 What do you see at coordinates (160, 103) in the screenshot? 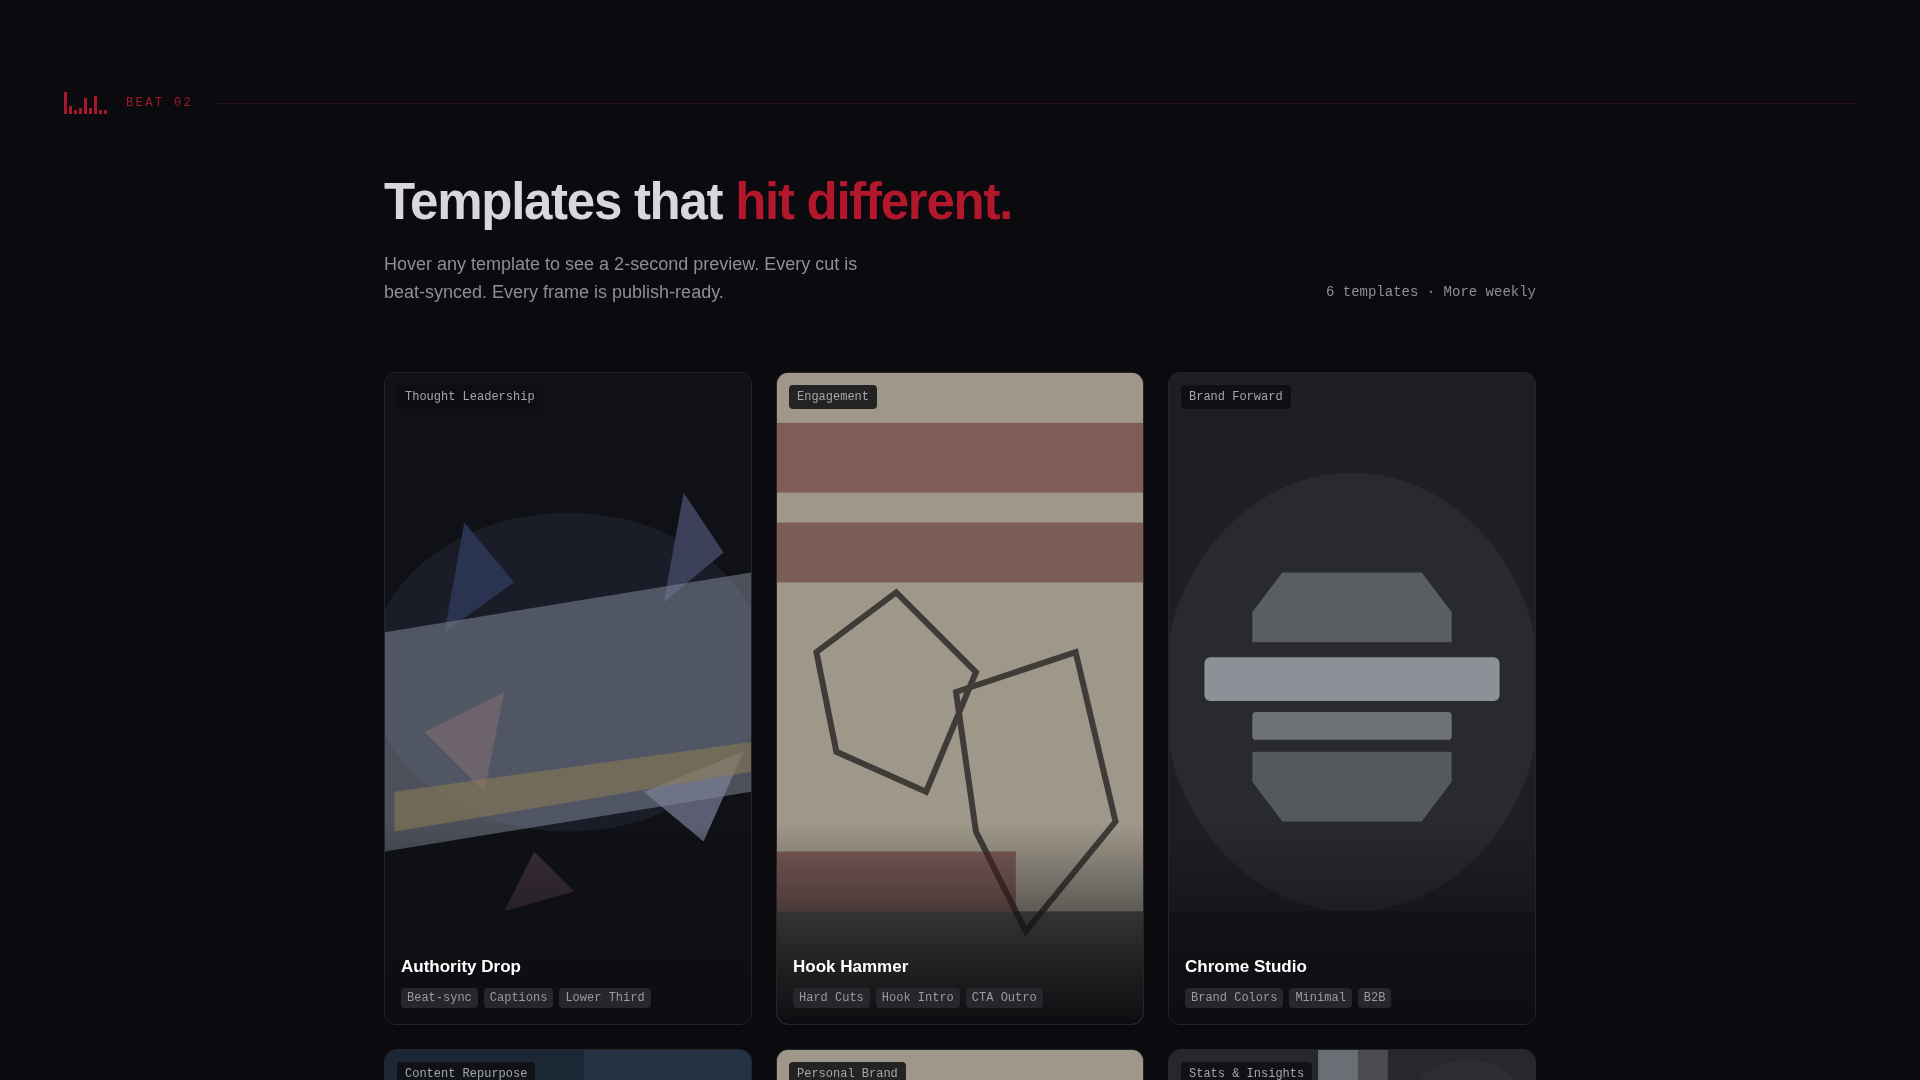
I see `brand-label: BEAT 02` at bounding box center [160, 103].